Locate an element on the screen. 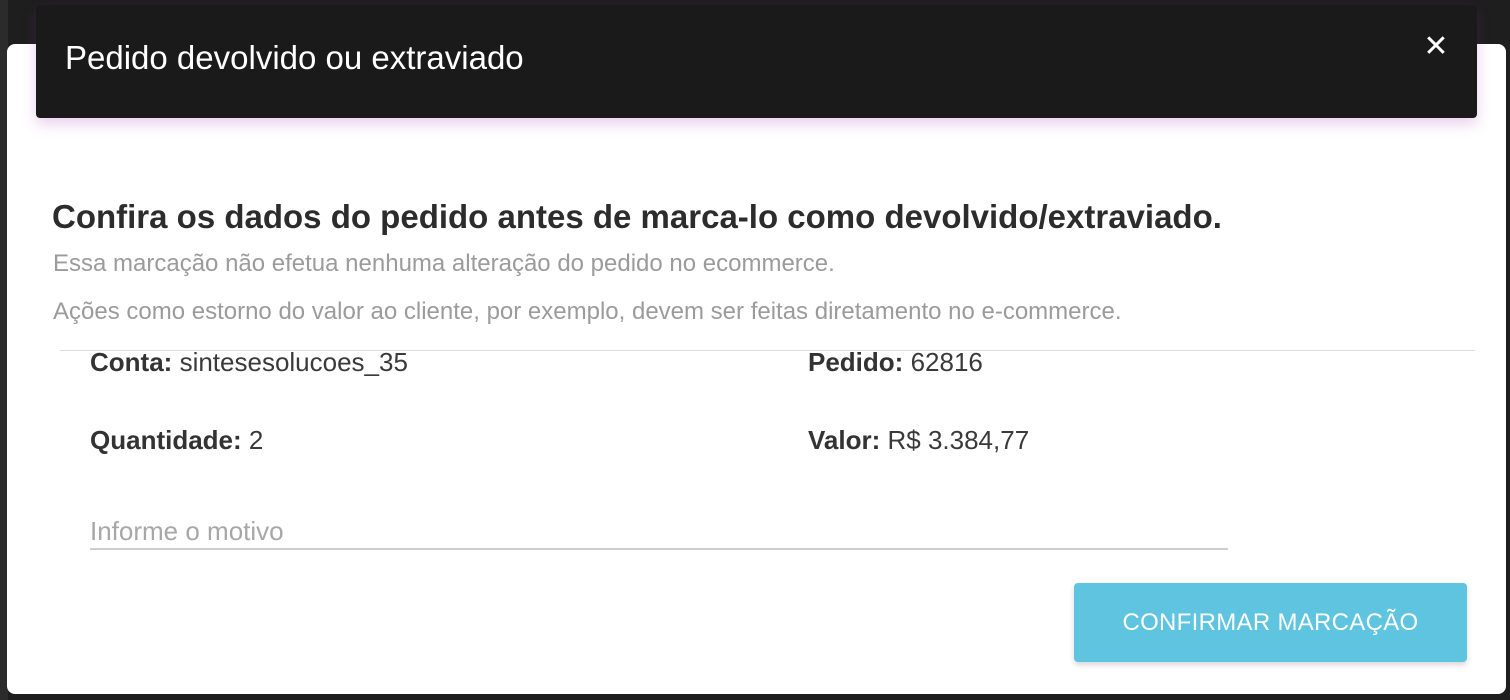 Image resolution: width=1510 pixels, height=700 pixels. field-conta-value: sintesesolucoes_35 is located at coordinates (293, 362).